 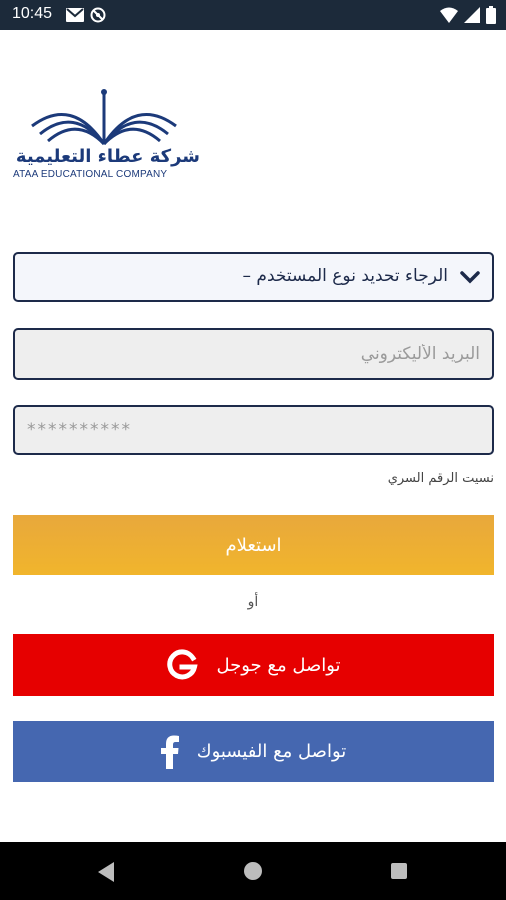 I want to click on status-time: 10:45, so click(x=32, y=13).